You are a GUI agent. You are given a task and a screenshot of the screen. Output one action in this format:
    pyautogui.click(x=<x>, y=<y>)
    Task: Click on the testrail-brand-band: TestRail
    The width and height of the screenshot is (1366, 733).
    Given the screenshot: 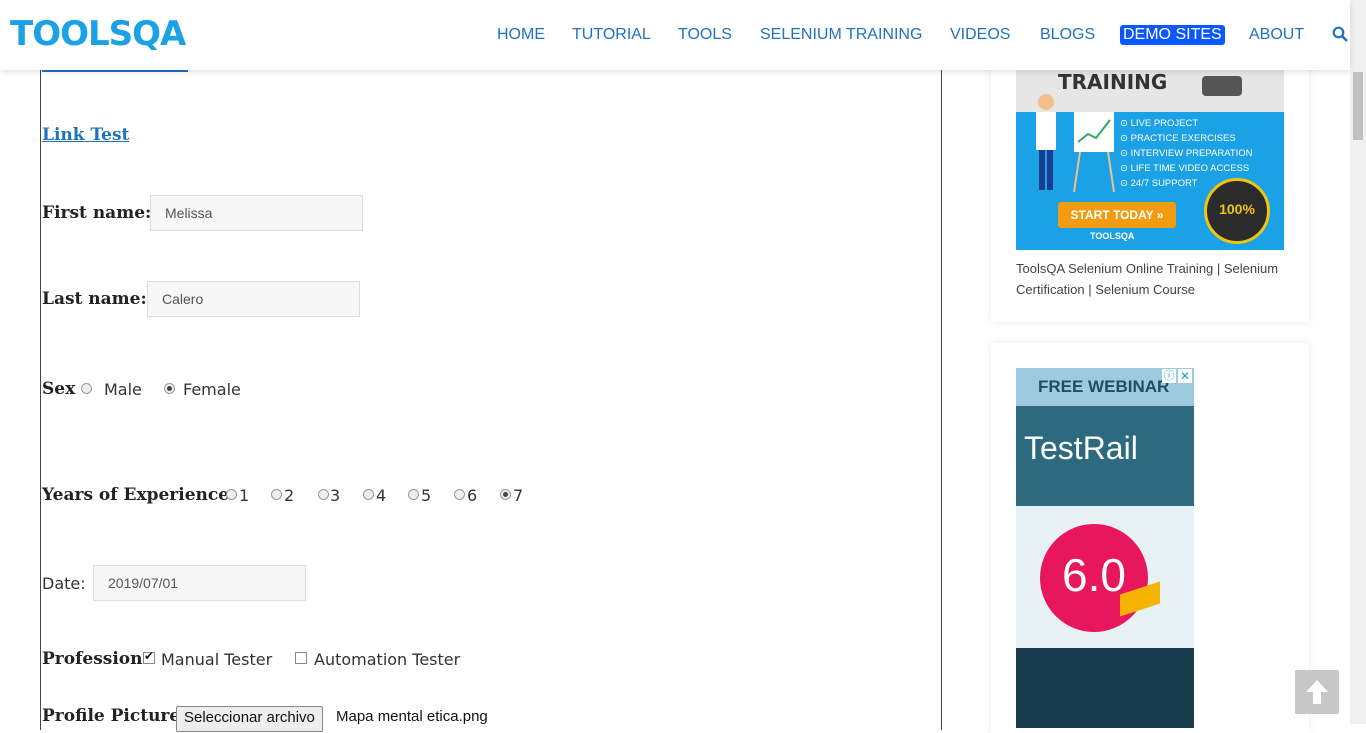 What is the action you would take?
    pyautogui.click(x=1105, y=456)
    